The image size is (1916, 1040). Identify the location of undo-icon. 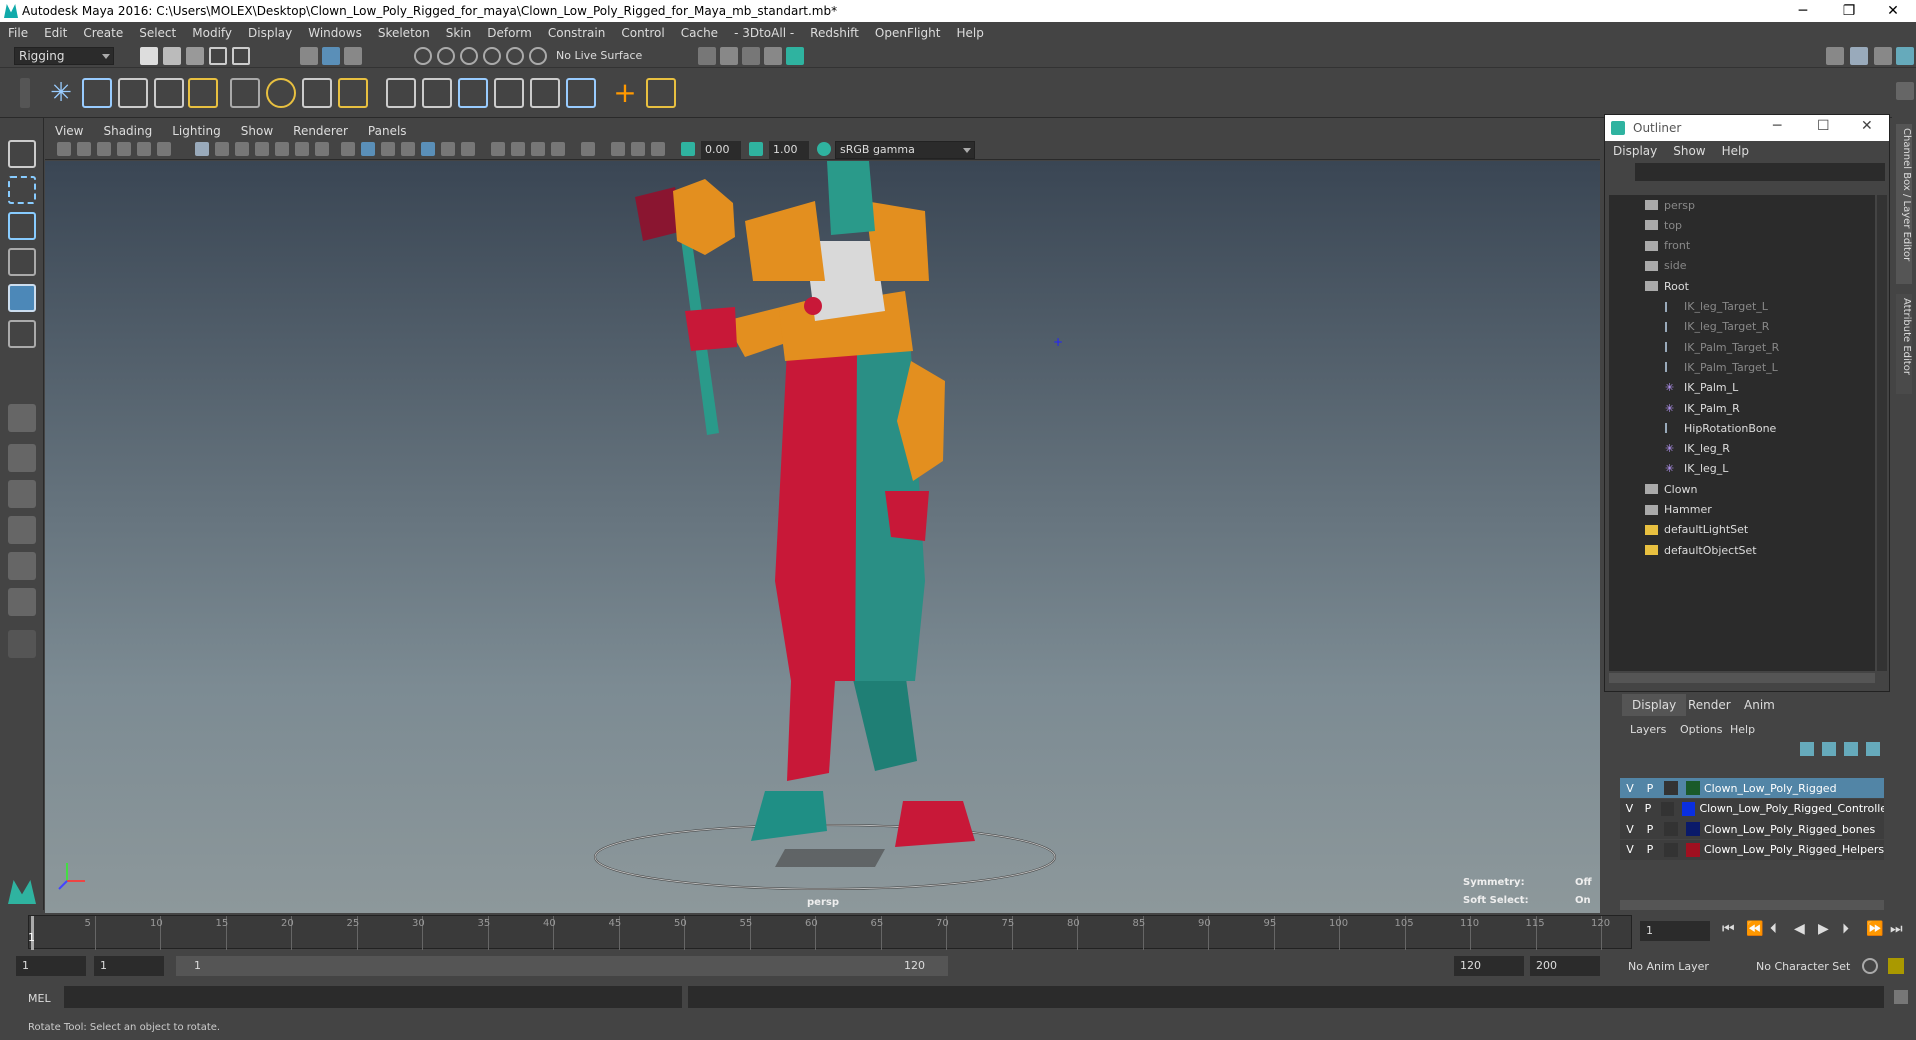
(218, 56).